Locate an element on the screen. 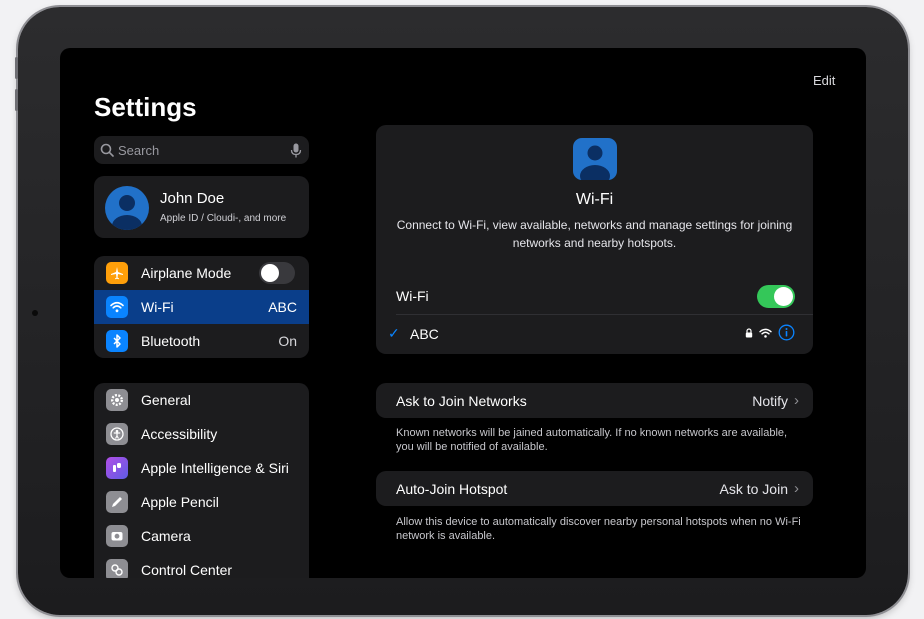 Image resolution: width=924 pixels, height=619 pixels. search-bar: Search is located at coordinates (201, 150).